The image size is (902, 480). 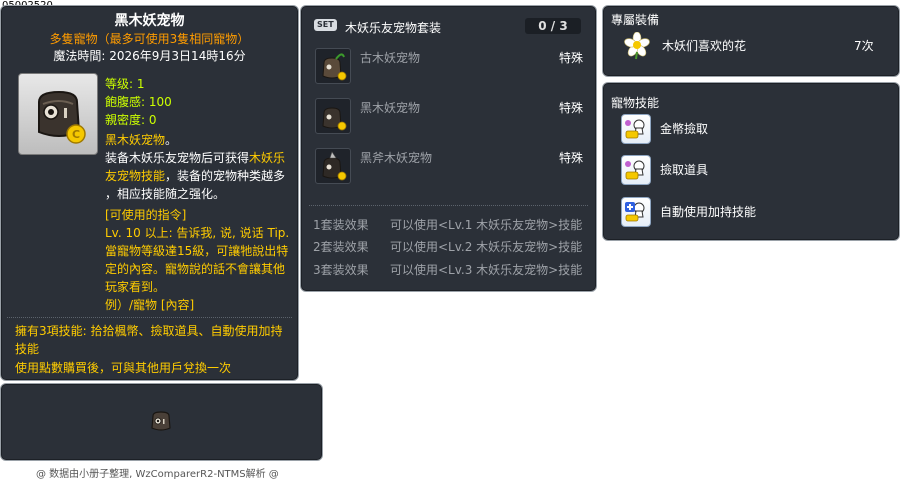 What do you see at coordinates (553, 26) in the screenshot?
I see `set-count: 0 / 3` at bounding box center [553, 26].